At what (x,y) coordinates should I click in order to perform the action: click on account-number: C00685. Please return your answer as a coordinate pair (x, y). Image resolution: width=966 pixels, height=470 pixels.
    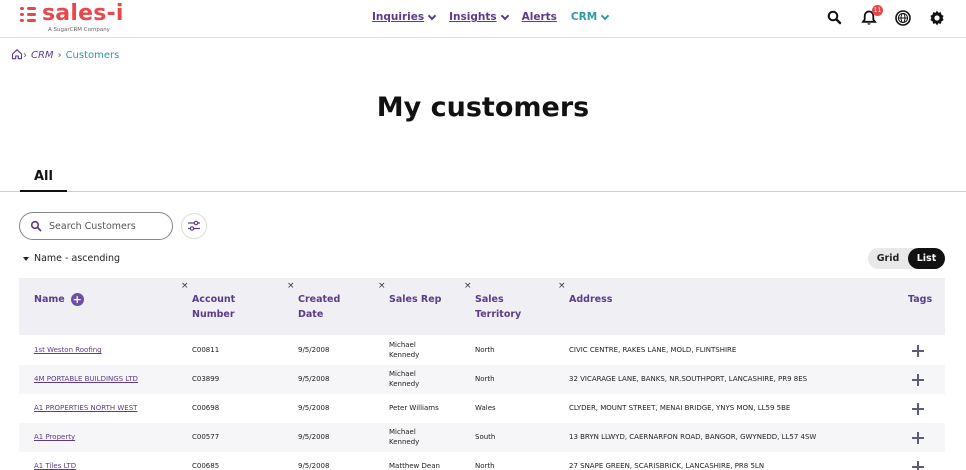
    Looking at the image, I should click on (206, 466).